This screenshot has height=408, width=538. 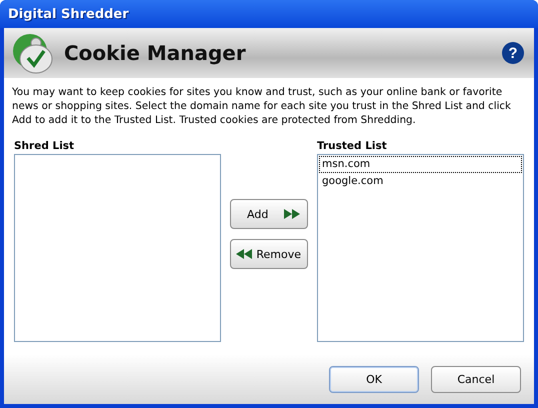 I want to click on description-text: You may want to keep cookies for sites you know and trust, such as your online bank or favorite news or shopping sites. Select the domain name for each site you trust in the Shred List and click Add to add it to the Trusted List. Trusted cookies are protected from Shredding., so click(x=262, y=107).